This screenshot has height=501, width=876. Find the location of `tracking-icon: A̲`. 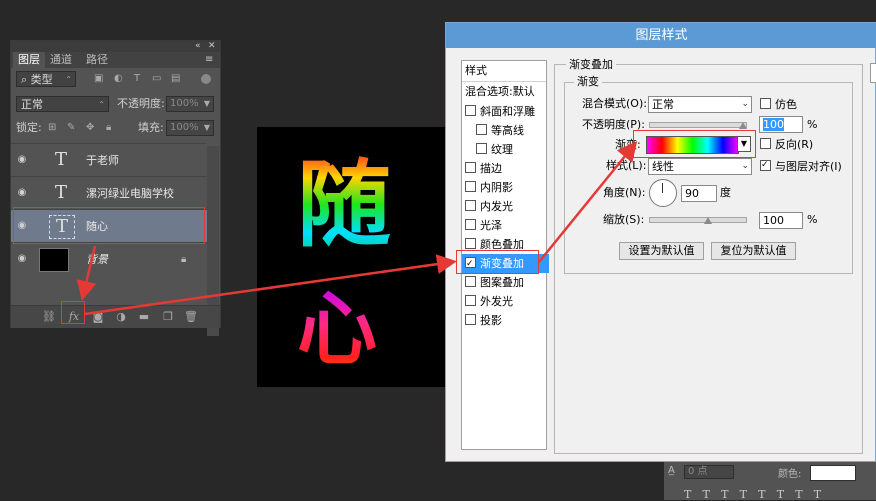

tracking-icon: A̲ is located at coordinates (671, 470).